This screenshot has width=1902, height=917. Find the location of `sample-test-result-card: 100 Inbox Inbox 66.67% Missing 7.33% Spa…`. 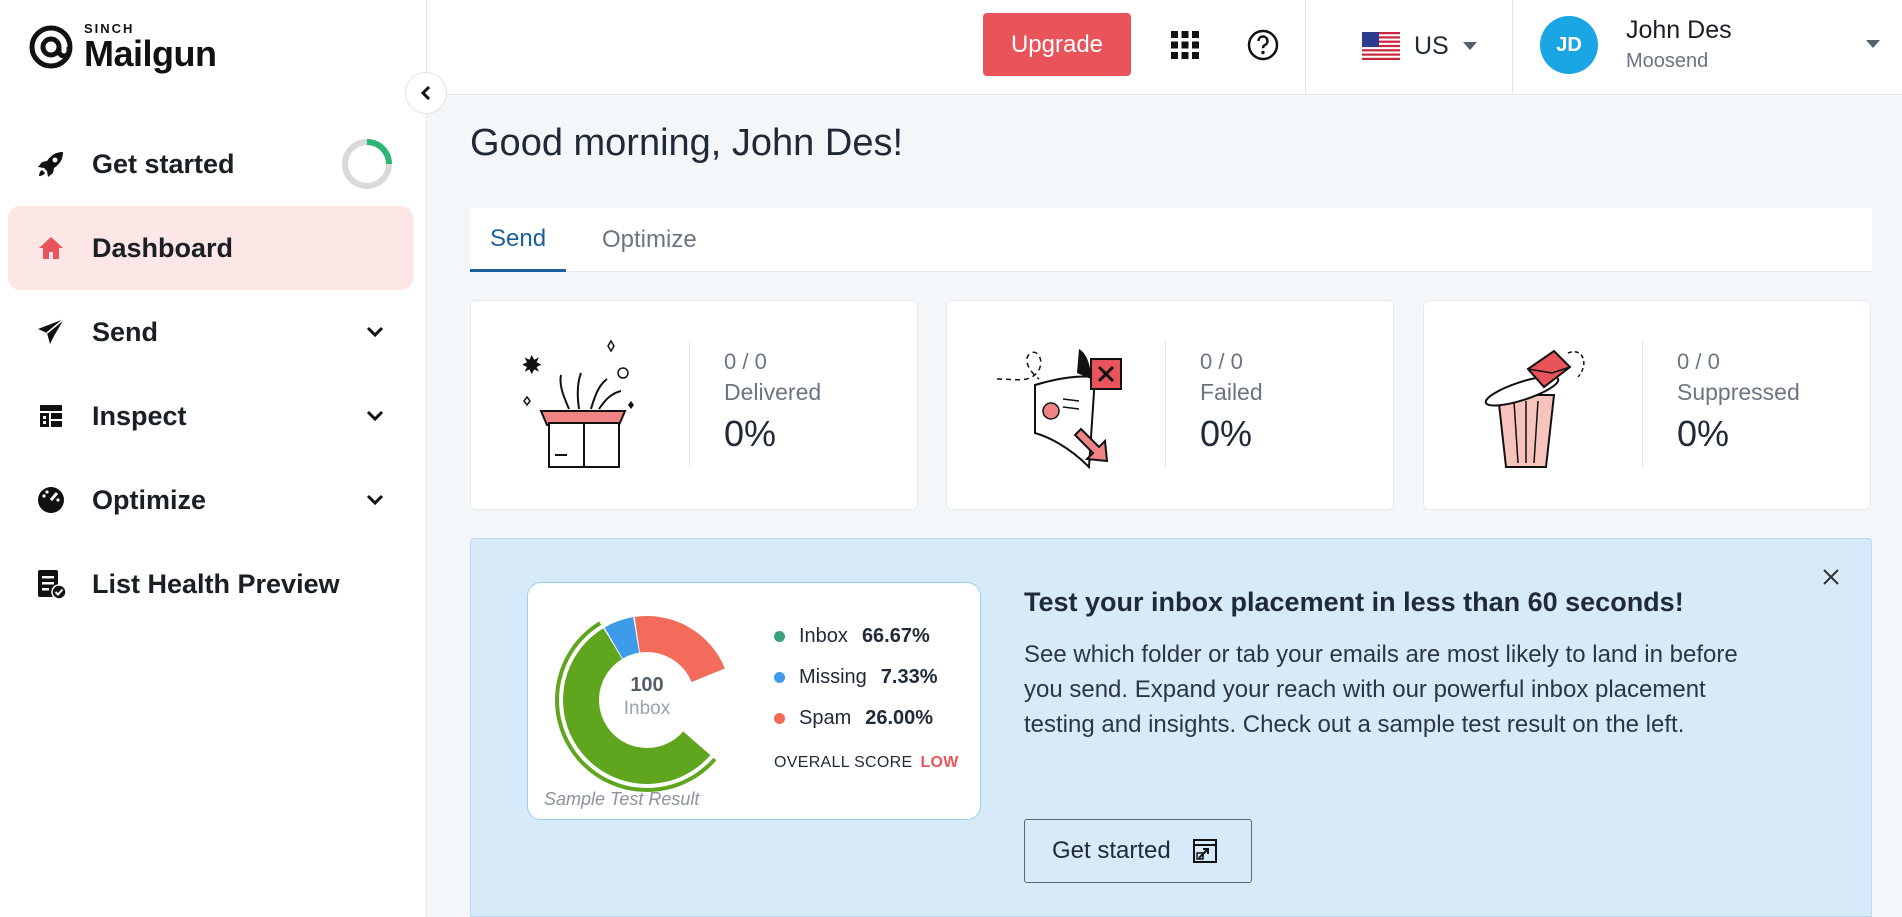

sample-test-result-card: 100 Inbox Inbox 66.67% Missing 7.33% Spa… is located at coordinates (754, 701).